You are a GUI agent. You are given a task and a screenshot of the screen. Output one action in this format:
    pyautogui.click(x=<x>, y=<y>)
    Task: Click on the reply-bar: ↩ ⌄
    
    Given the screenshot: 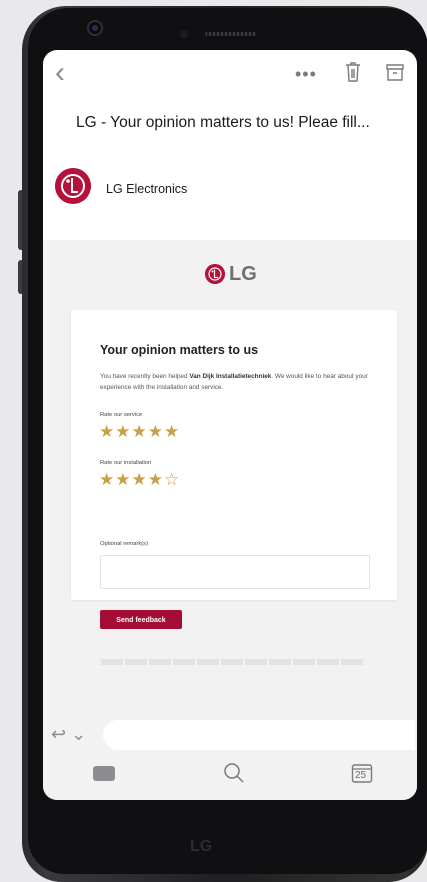 What is the action you would take?
    pyautogui.click(x=230, y=736)
    